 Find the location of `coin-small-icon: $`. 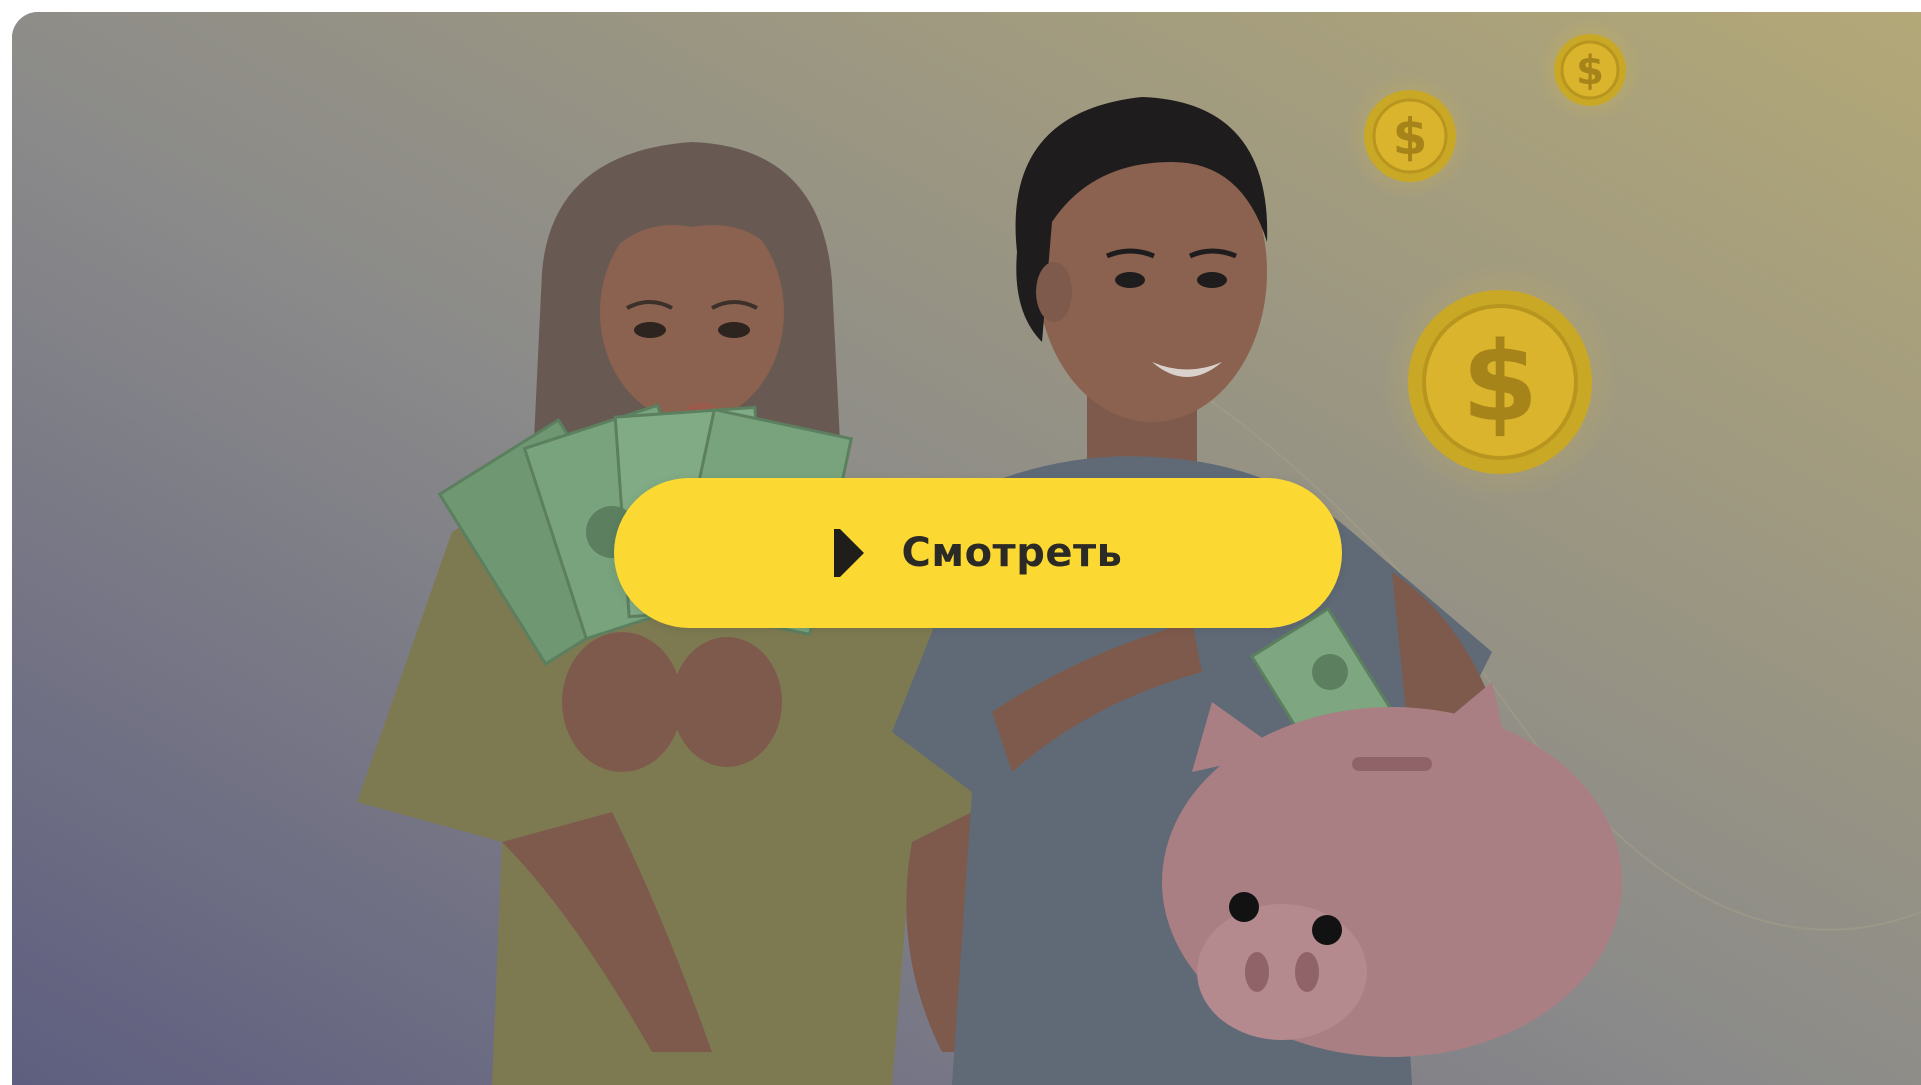

coin-small-icon: $ is located at coordinates (1590, 70).